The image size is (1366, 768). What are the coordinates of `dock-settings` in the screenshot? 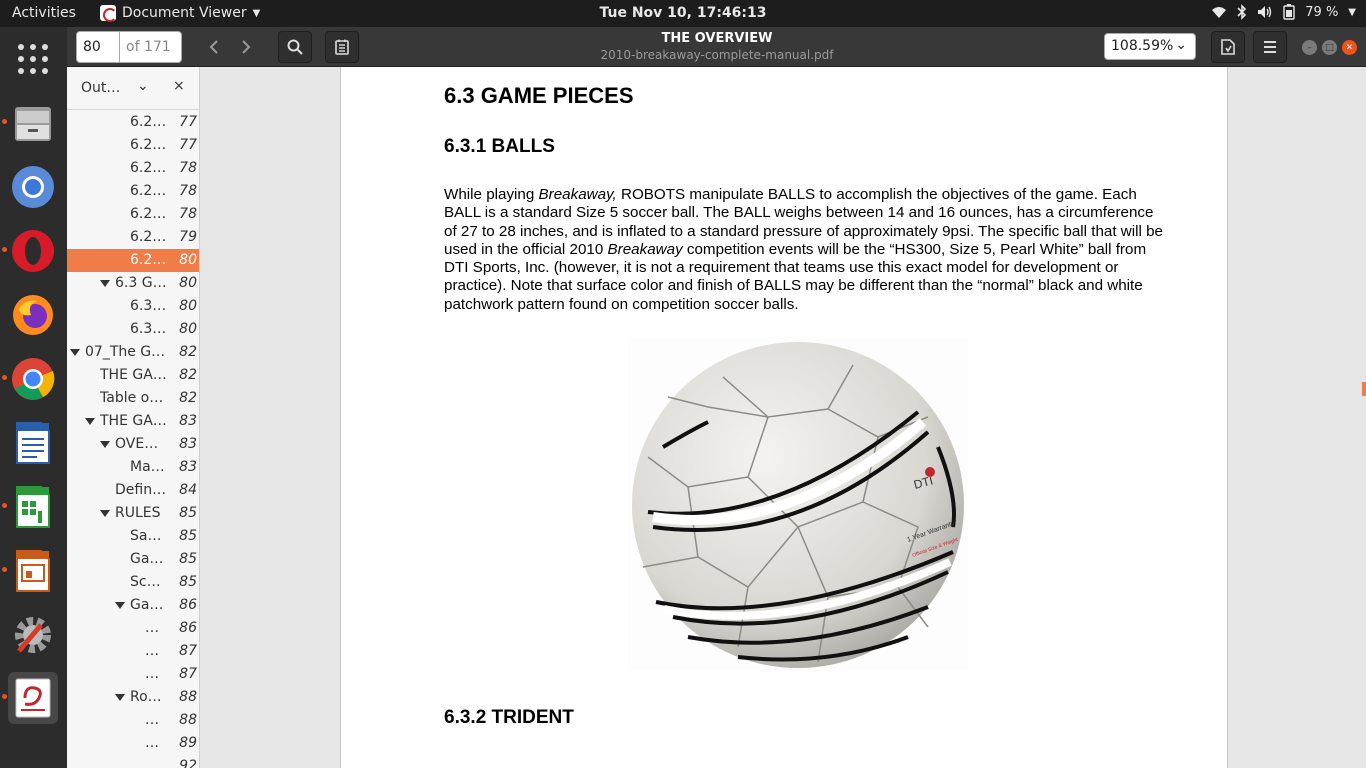 It's located at (33, 635).